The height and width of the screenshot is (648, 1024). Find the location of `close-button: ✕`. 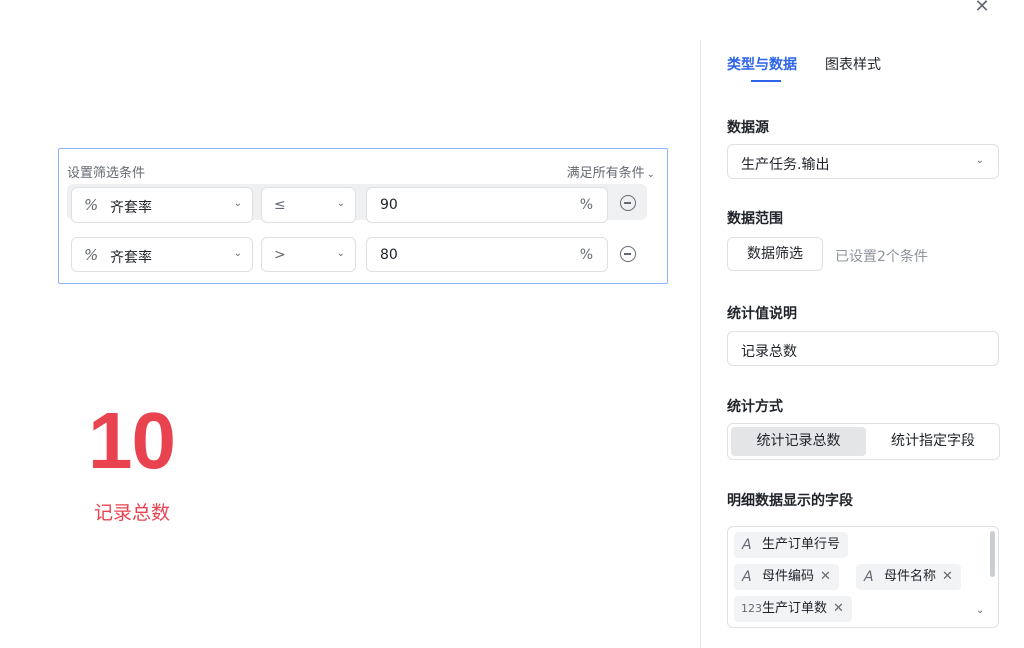

close-button: ✕ is located at coordinates (982, 9).